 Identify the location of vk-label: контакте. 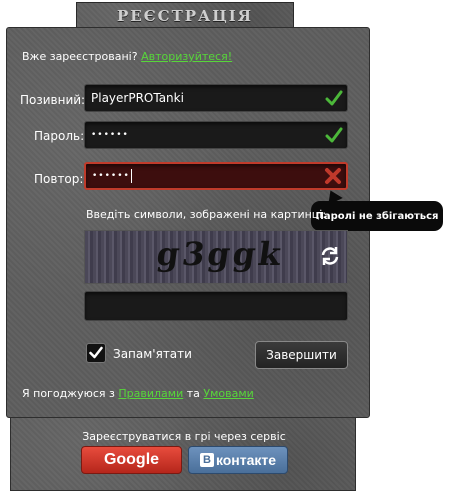
(246, 460).